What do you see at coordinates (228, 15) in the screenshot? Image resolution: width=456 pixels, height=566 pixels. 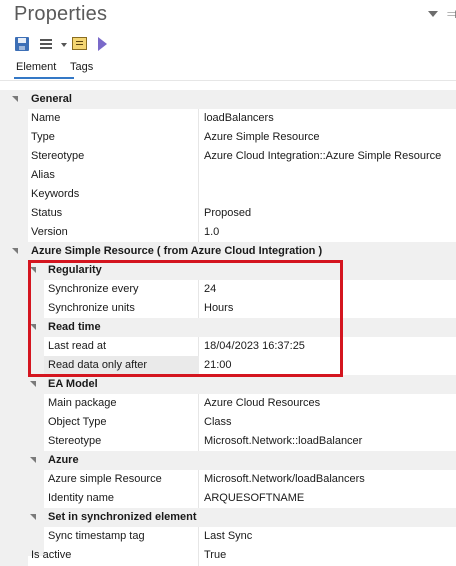 I see `title-bar: Properties ⫤` at bounding box center [228, 15].